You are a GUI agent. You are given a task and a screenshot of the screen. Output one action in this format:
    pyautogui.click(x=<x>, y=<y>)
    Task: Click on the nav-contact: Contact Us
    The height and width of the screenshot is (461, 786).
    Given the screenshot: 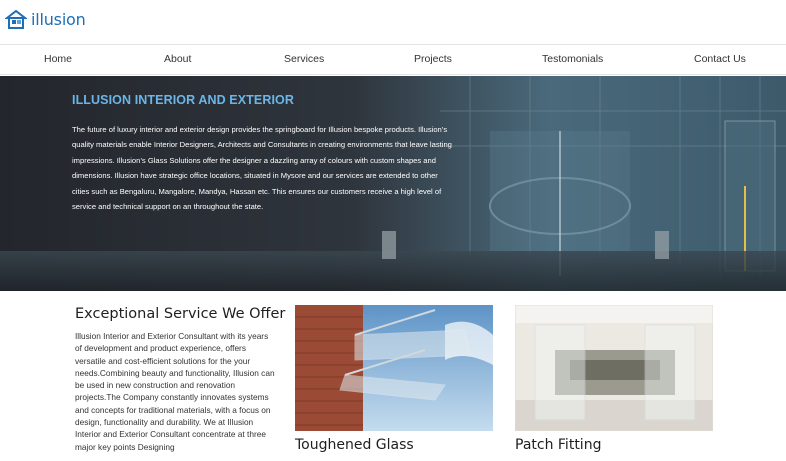 What is the action you would take?
    pyautogui.click(x=720, y=59)
    